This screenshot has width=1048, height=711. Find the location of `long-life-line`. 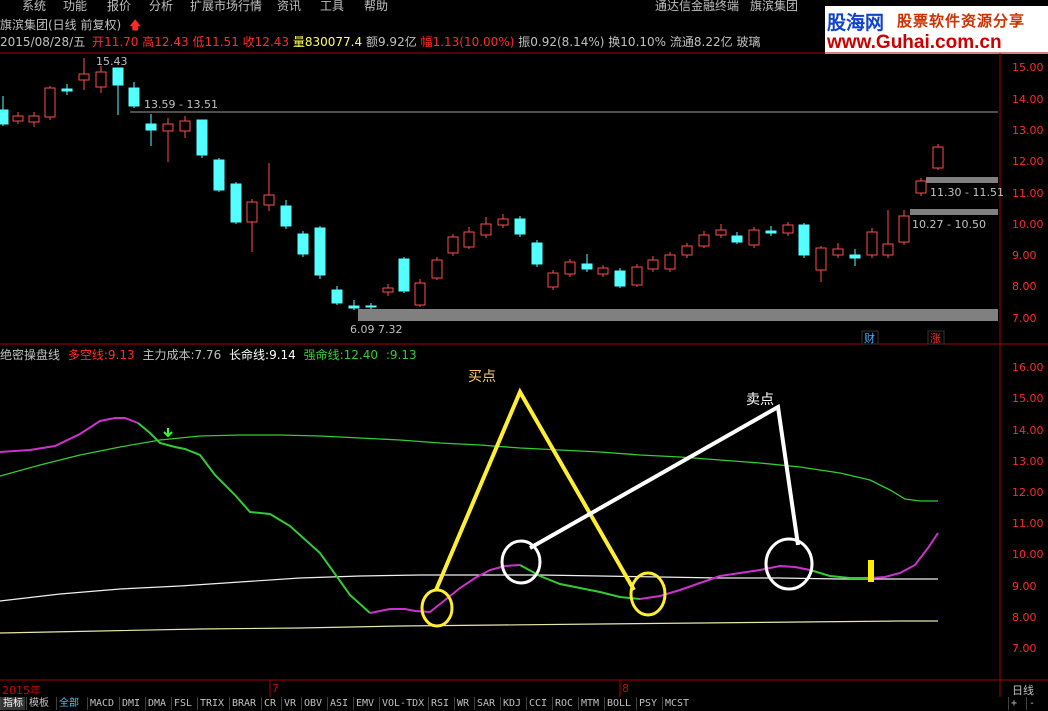

long-life-line is located at coordinates (469, 468).